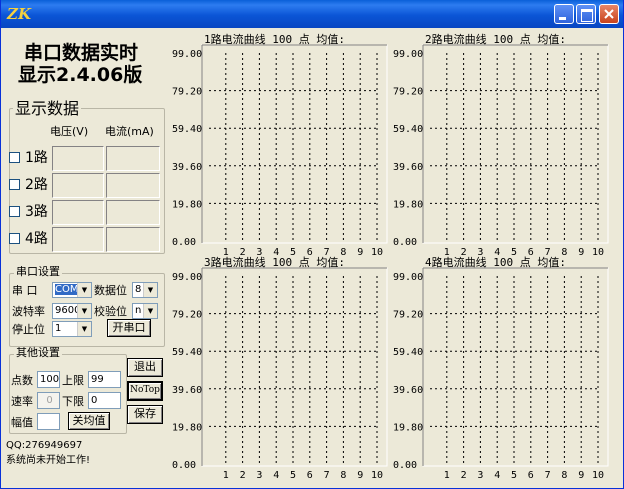 Image resolution: width=624 pixels, height=489 pixels. I want to click on chart-4-ytick: 19.80, so click(408, 427).